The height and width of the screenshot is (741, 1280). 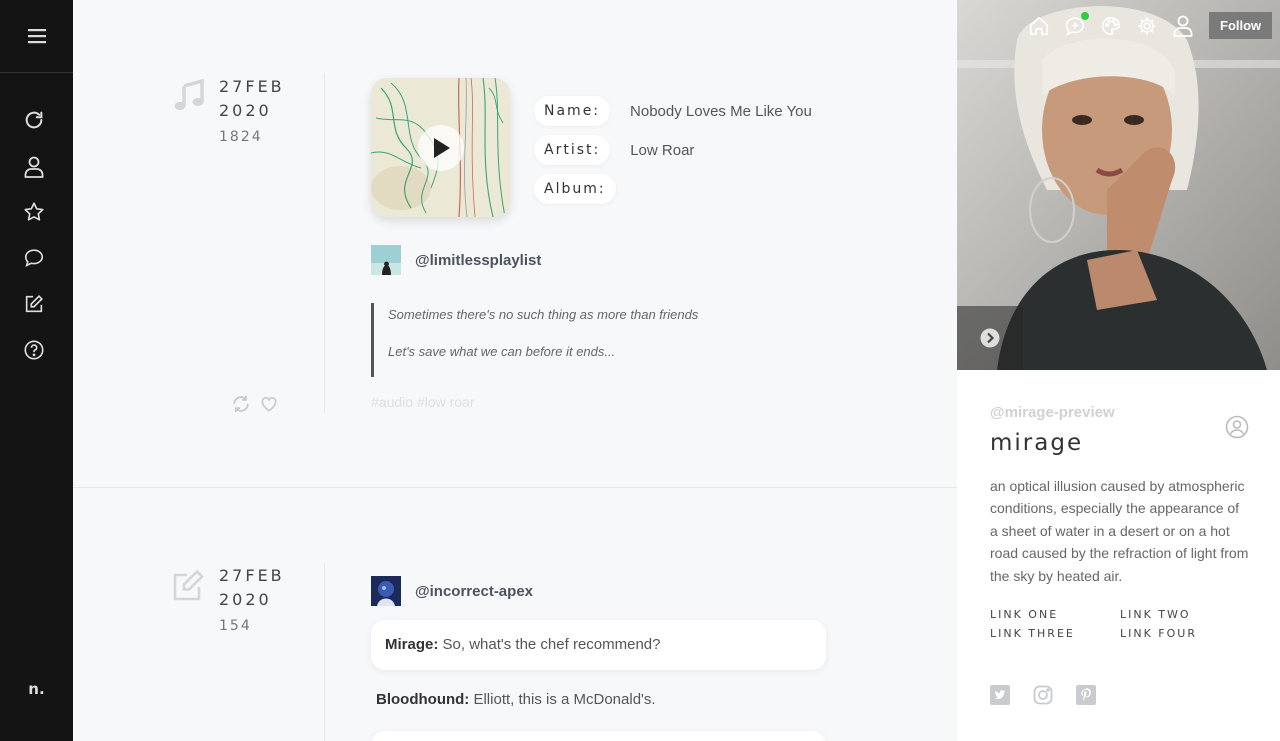 What do you see at coordinates (1039, 26) in the screenshot?
I see `home-icon` at bounding box center [1039, 26].